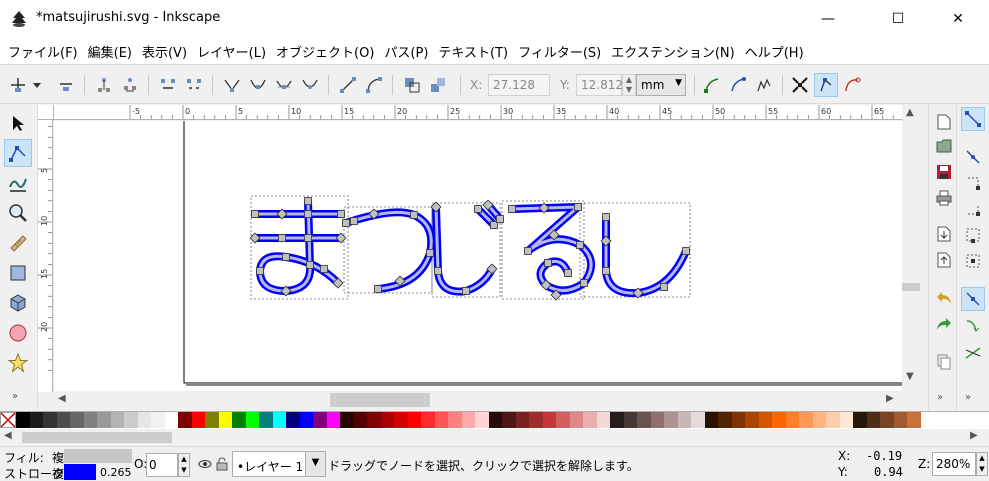 The image size is (989, 481). Describe the element at coordinates (114, 51) in the screenshot. I see `menu-item: 編集(E)` at that location.